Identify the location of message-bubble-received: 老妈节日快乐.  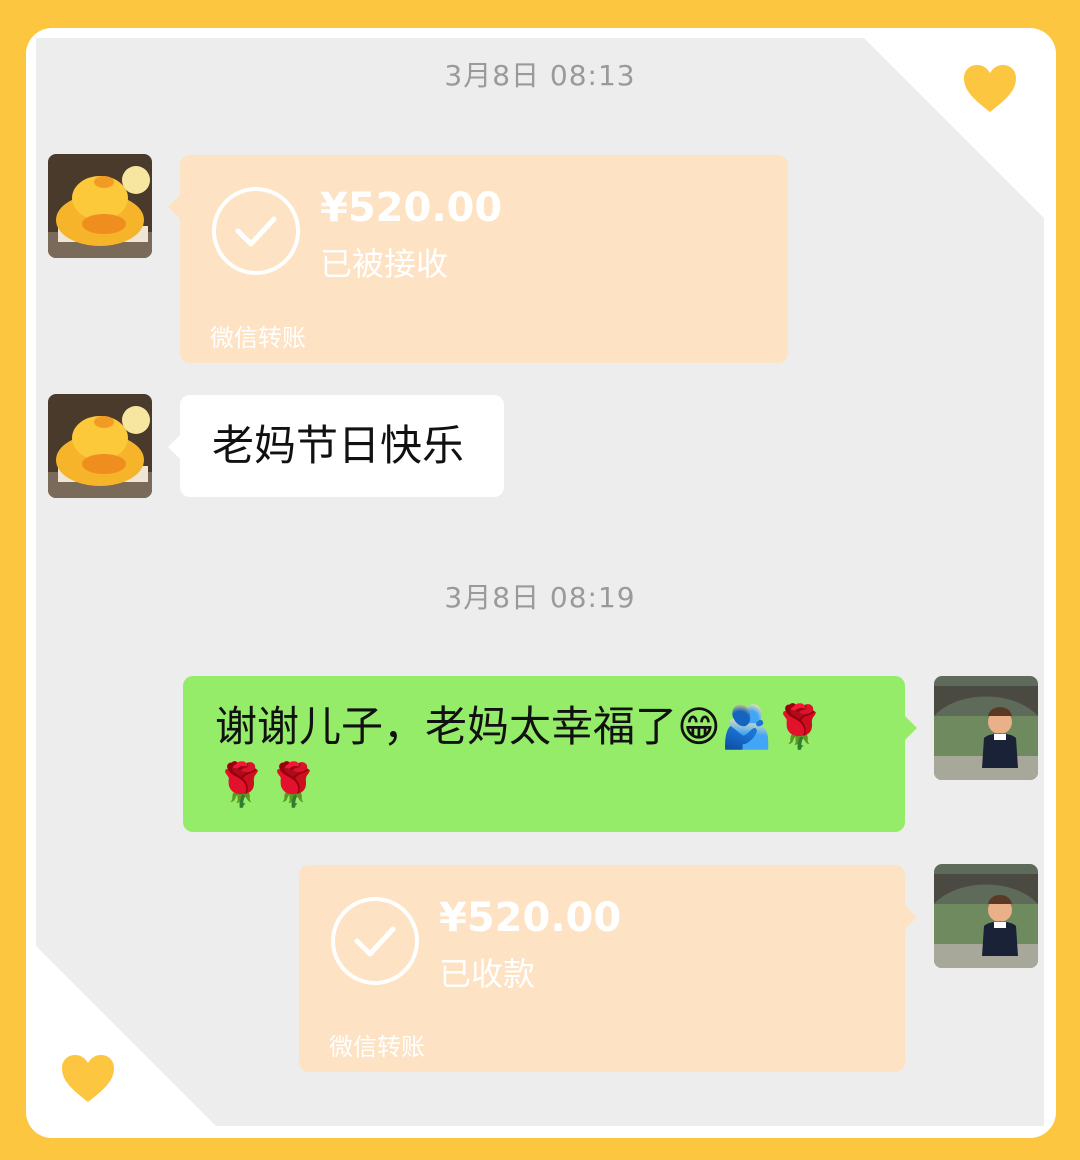
(336, 446).